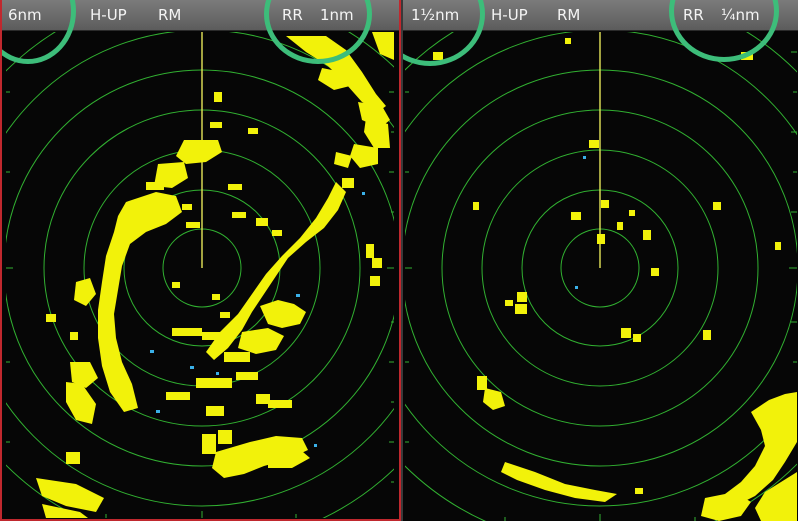  I want to click on radar-status-bar-right: 1½nm H-UP RM RR ¼nm, so click(600, 15).